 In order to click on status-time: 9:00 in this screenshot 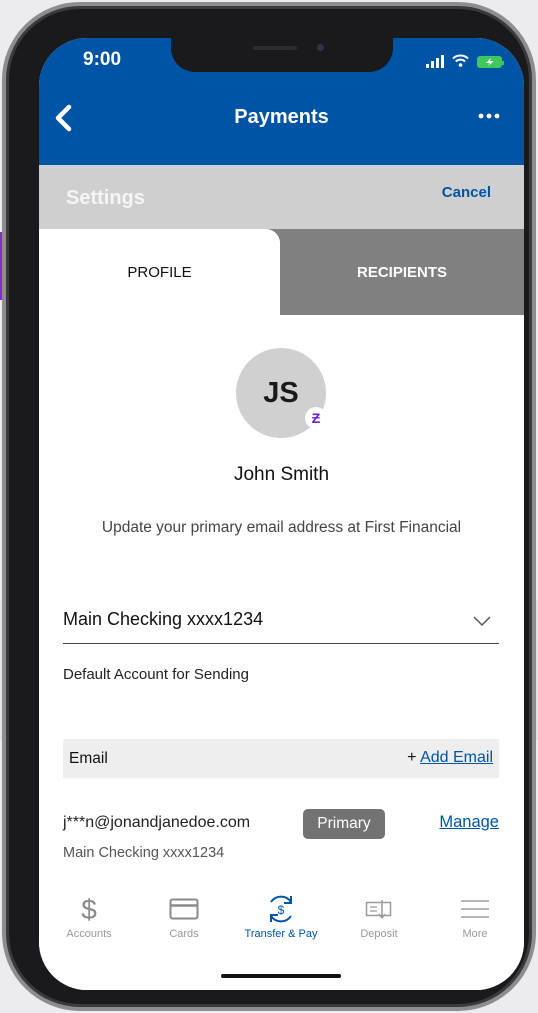, I will do `click(102, 59)`.